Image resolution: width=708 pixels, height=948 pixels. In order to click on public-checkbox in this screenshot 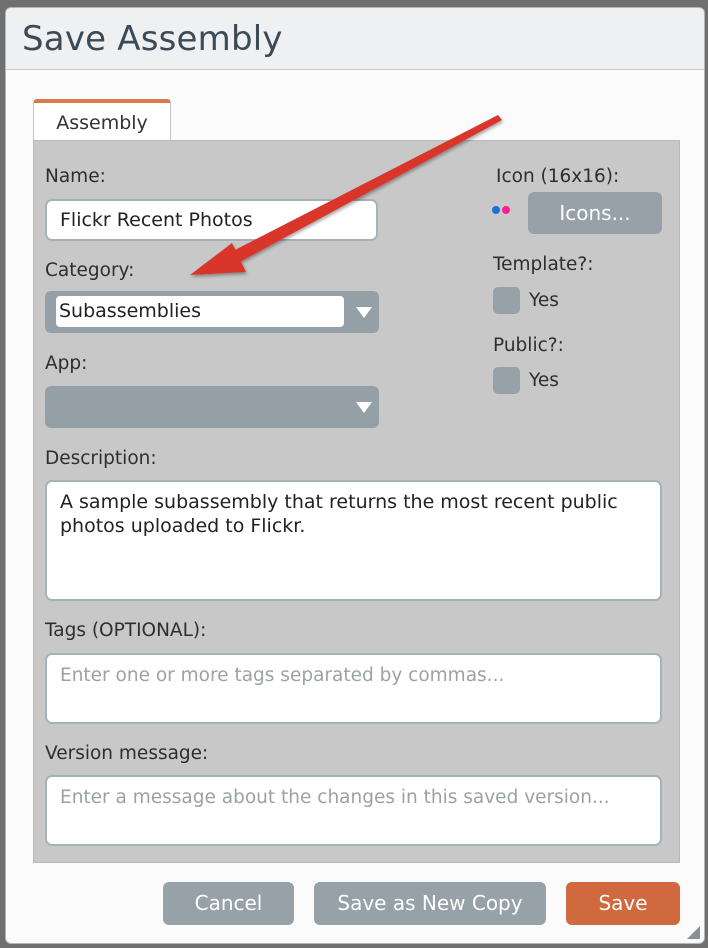, I will do `click(506, 380)`.